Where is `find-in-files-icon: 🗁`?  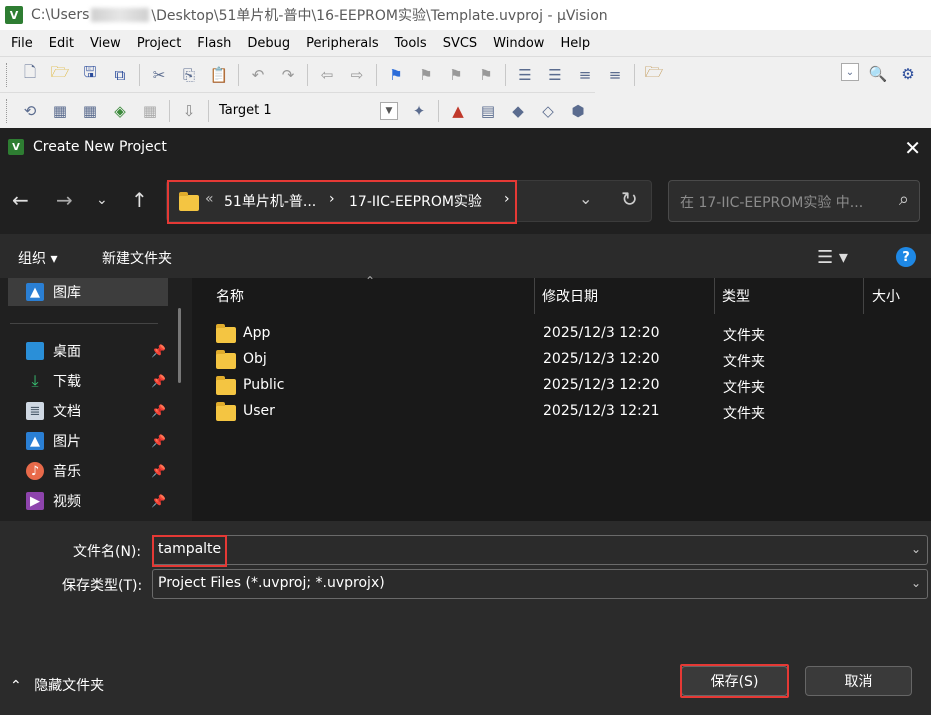
find-in-files-icon: 🗁 is located at coordinates (654, 74).